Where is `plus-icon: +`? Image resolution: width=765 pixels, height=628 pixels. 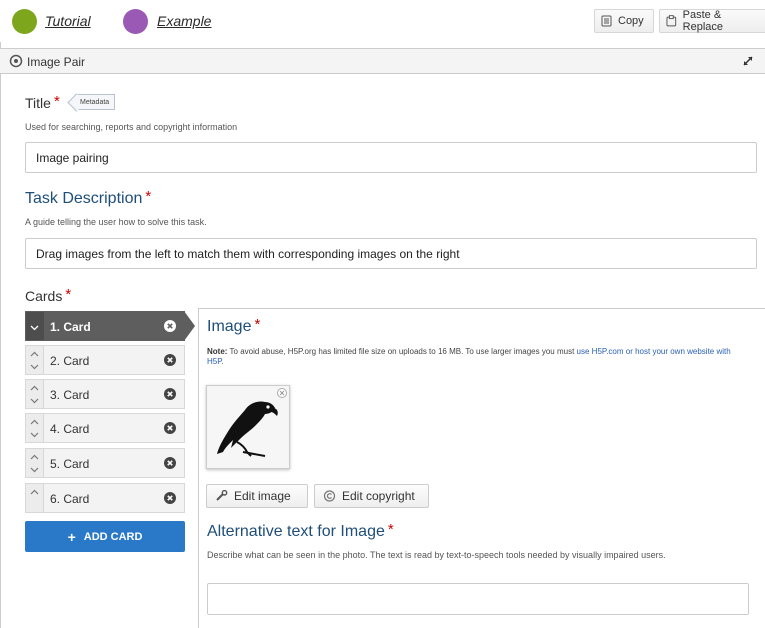
plus-icon: + is located at coordinates (71, 536).